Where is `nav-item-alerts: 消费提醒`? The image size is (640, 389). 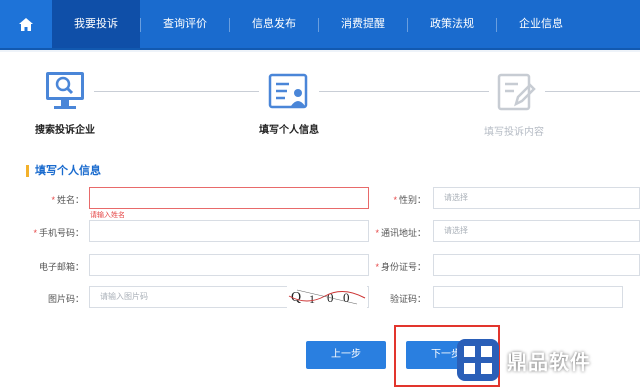 nav-item-alerts: 消费提醒 is located at coordinates (363, 24).